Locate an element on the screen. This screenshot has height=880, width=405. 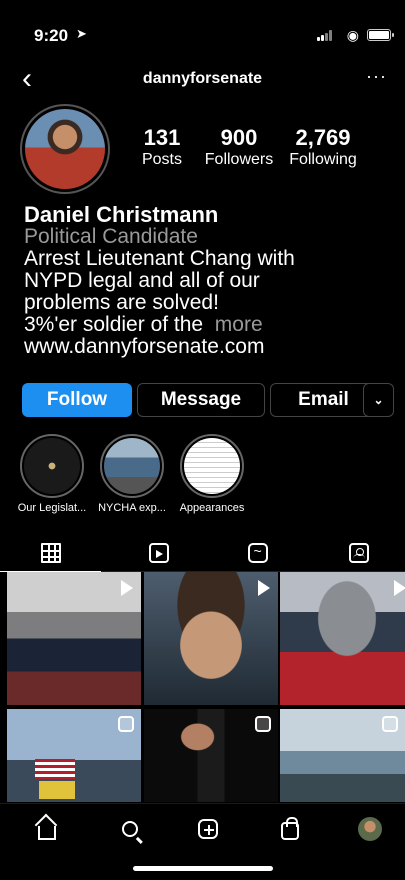
following-stat: 2,769 Following is located at coordinates (323, 148).